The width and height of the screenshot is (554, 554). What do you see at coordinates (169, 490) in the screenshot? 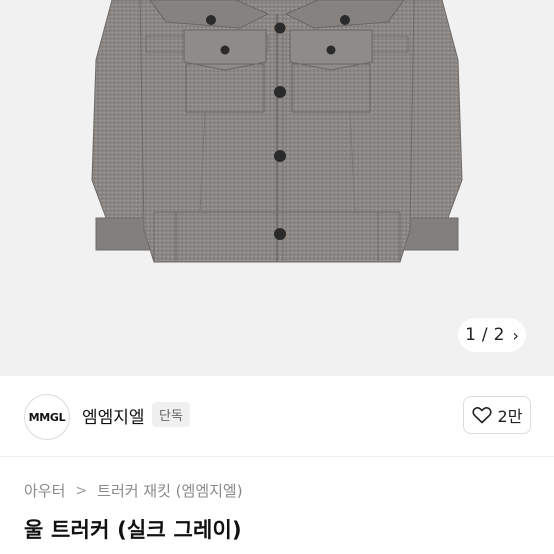
I see `breadcrumb-item-trucker-jacket: 트러커 재킷 (엠엠지엘)` at bounding box center [169, 490].